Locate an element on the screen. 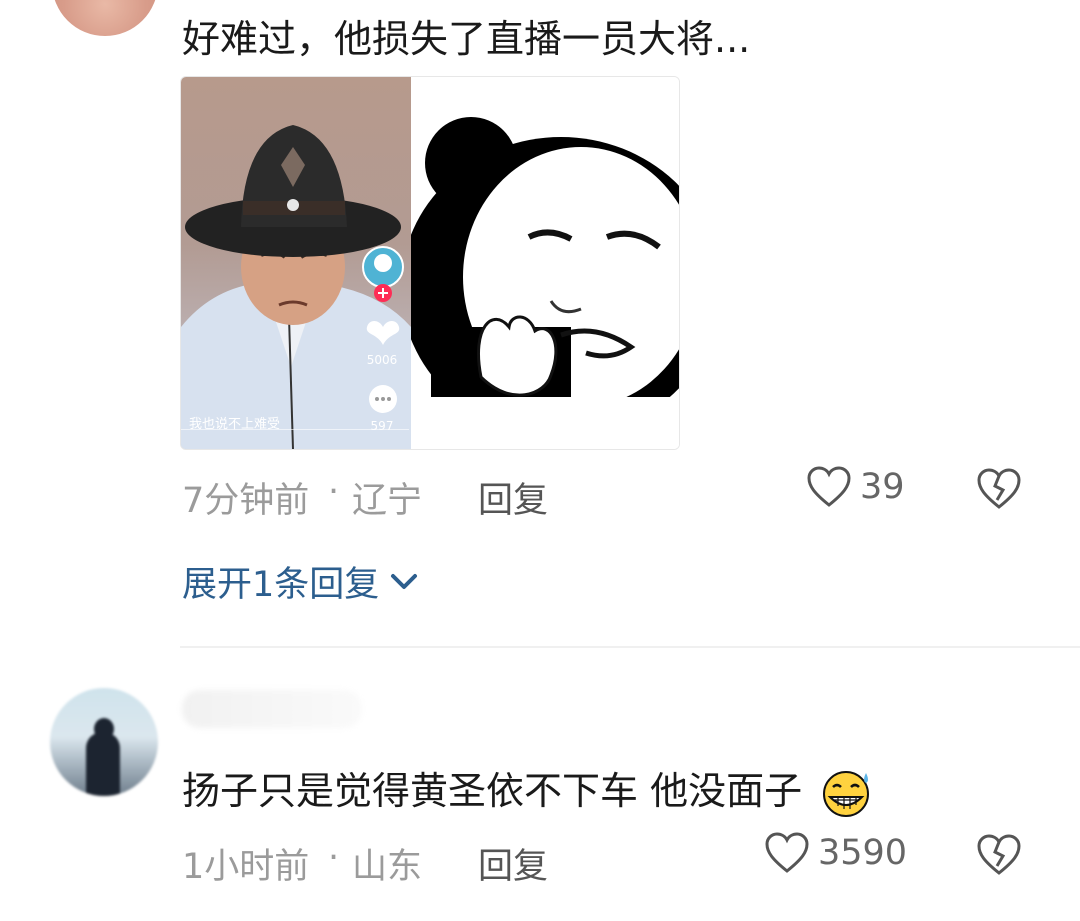 Image resolution: width=1080 pixels, height=921 pixels. comment-text: 扬子只是觉得黄圣依不下车 他没面子 is located at coordinates (528, 789).